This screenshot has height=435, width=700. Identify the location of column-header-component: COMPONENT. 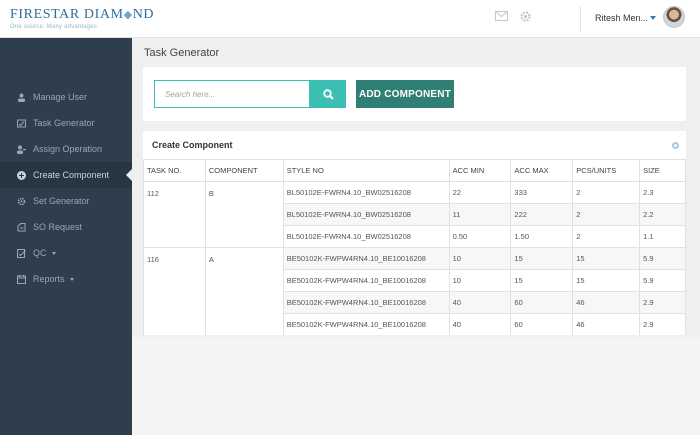
(244, 170).